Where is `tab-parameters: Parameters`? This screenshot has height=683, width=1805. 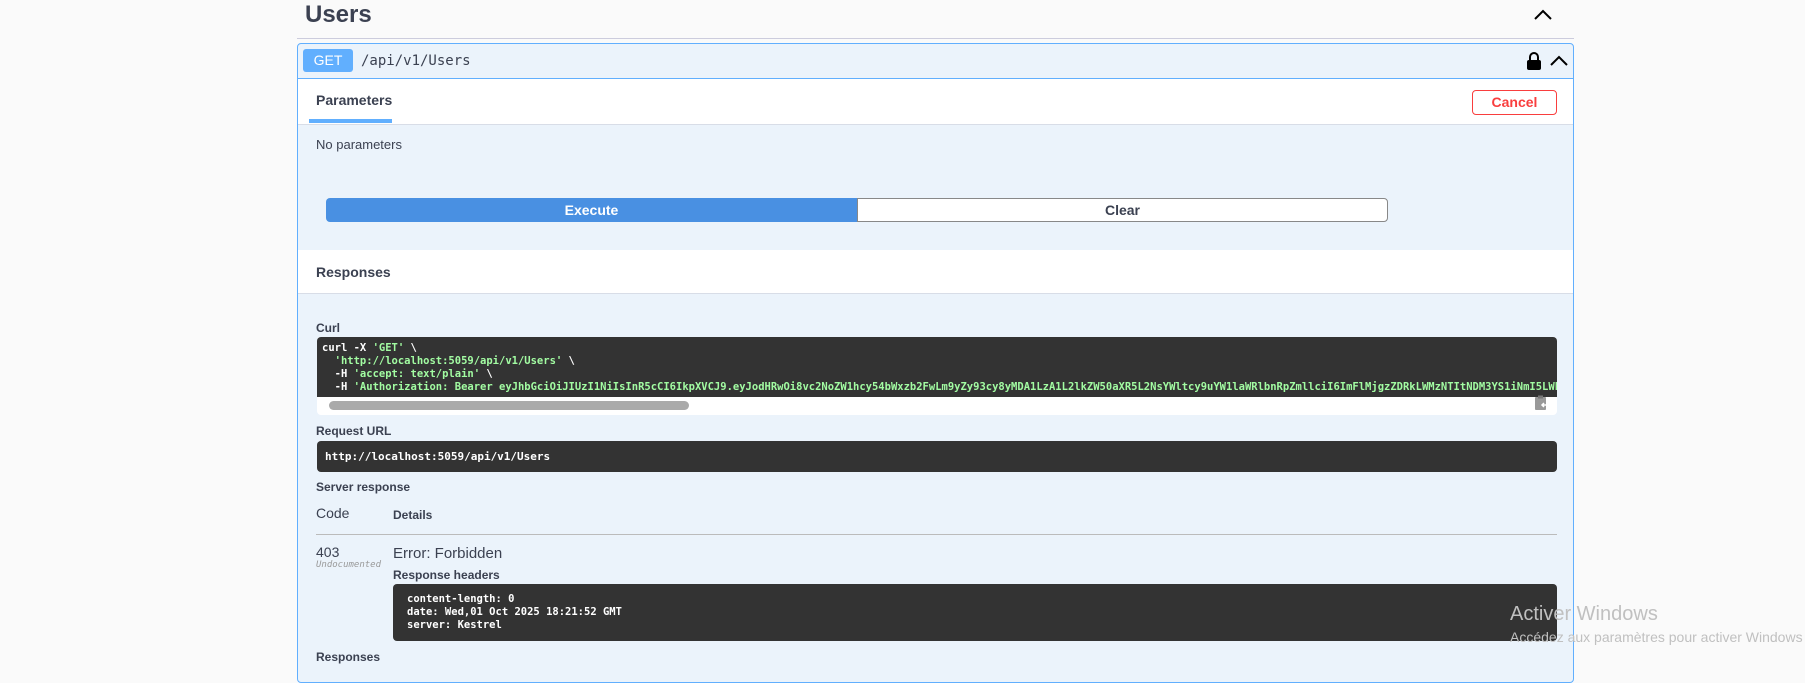 tab-parameters: Parameters is located at coordinates (354, 100).